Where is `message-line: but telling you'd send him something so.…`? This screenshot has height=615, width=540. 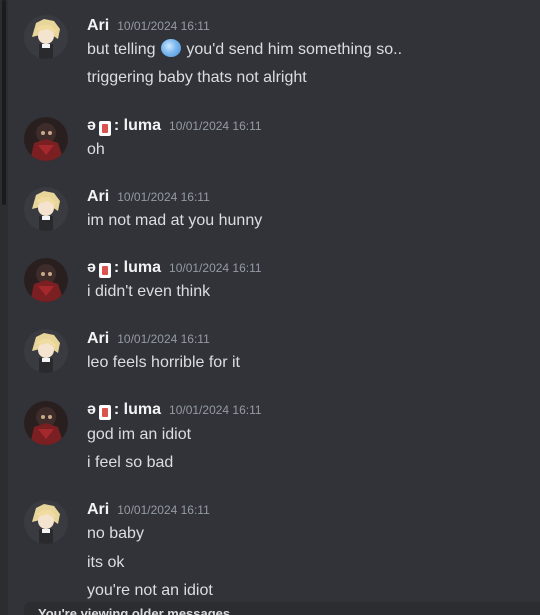 message-line: but telling you'd send him something so.… is located at coordinates (244, 50).